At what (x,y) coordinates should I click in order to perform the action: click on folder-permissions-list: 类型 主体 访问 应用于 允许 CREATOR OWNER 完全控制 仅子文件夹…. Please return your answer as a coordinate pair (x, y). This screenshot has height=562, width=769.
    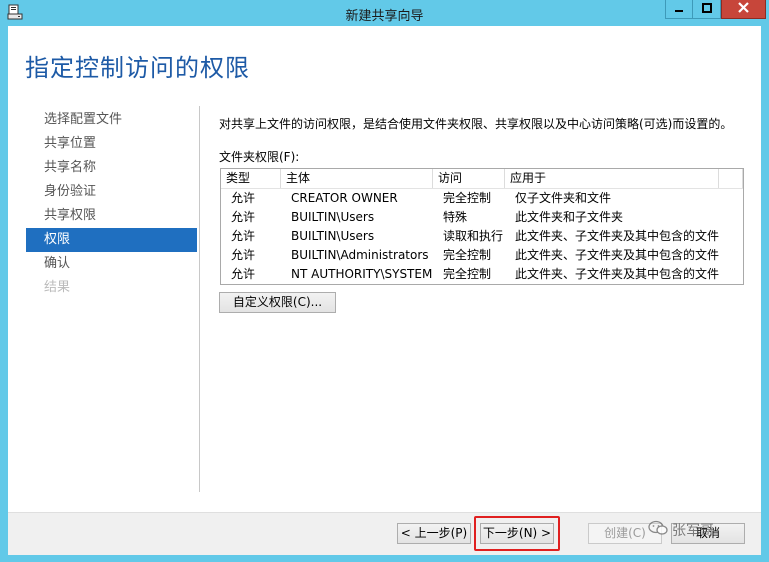
    Looking at the image, I should click on (482, 226).